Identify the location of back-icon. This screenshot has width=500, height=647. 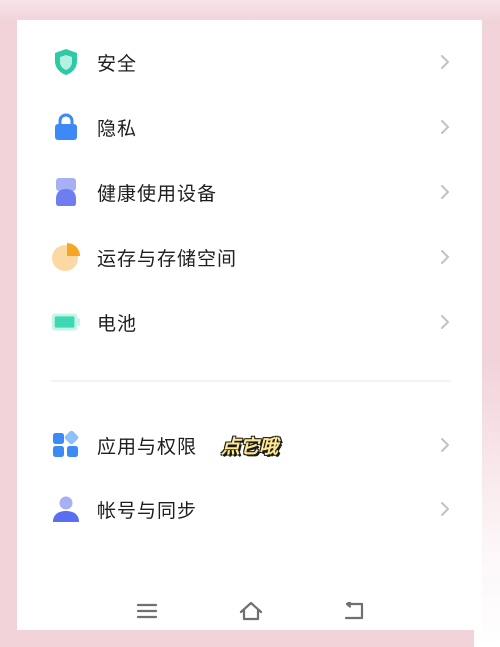
(354, 612).